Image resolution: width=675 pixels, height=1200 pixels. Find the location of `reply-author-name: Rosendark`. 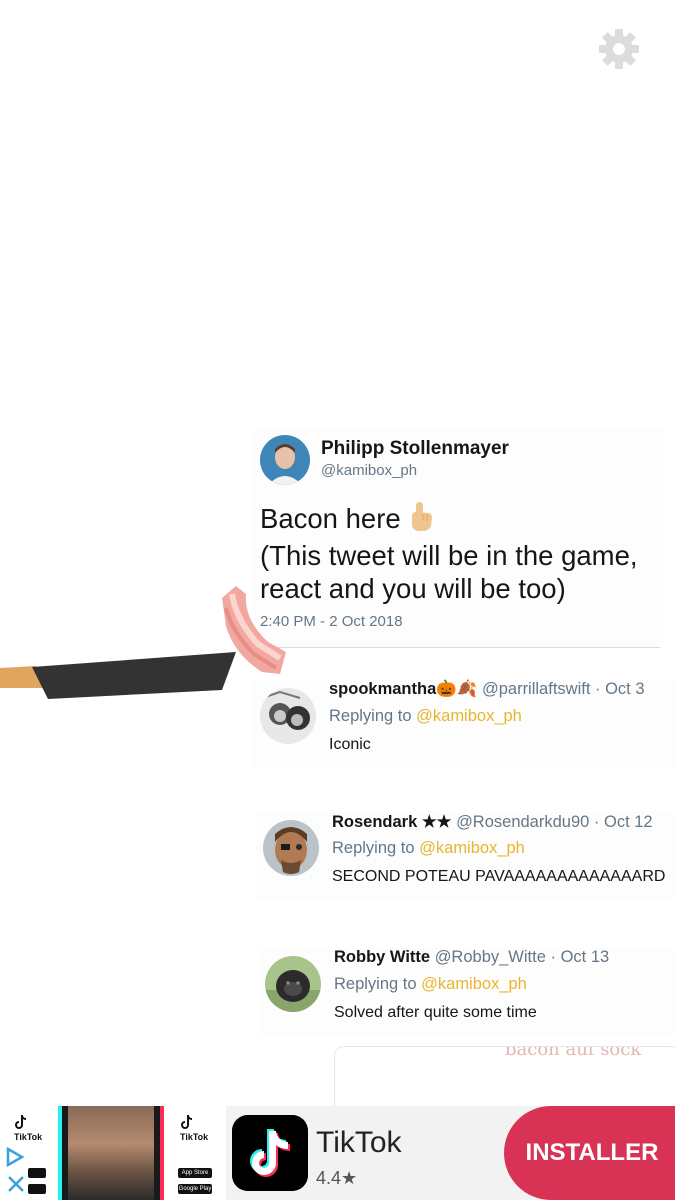

reply-author-name: Rosendark is located at coordinates (374, 822).